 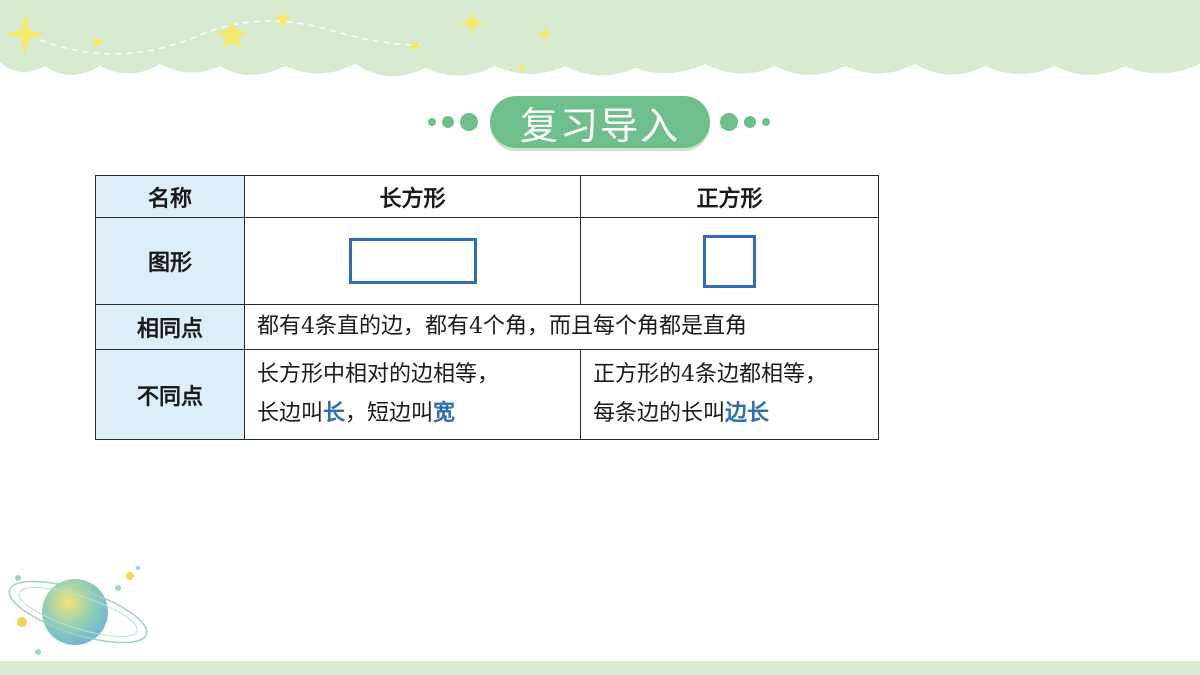 I want to click on table-header-row: 名称 长方形 正方形, so click(x=487, y=196).